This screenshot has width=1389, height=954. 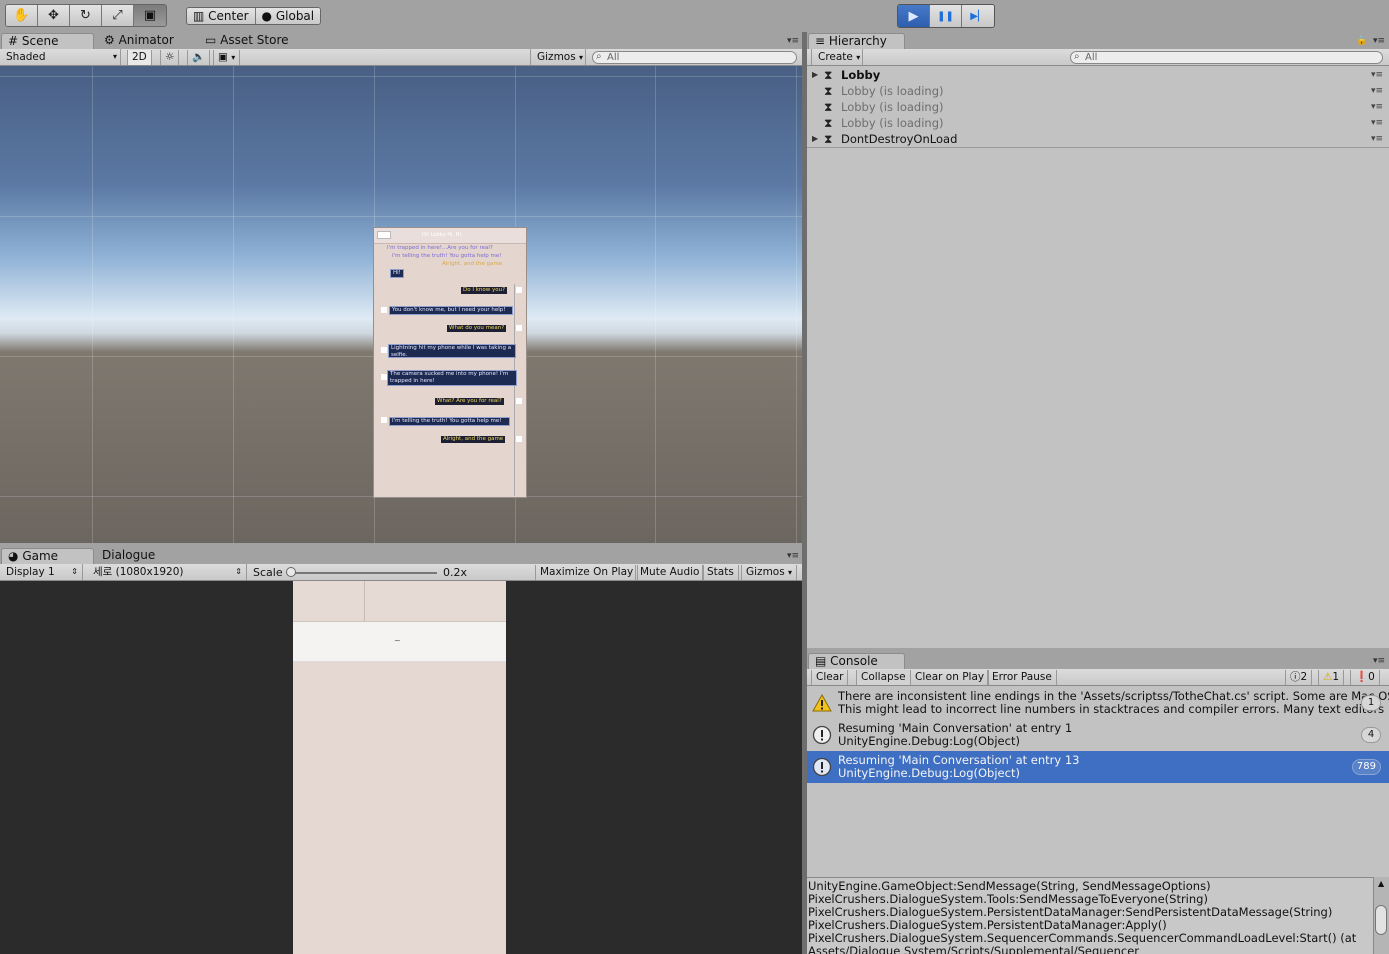 I want to click on scale-tool-icon: ⤢, so click(x=118, y=15).